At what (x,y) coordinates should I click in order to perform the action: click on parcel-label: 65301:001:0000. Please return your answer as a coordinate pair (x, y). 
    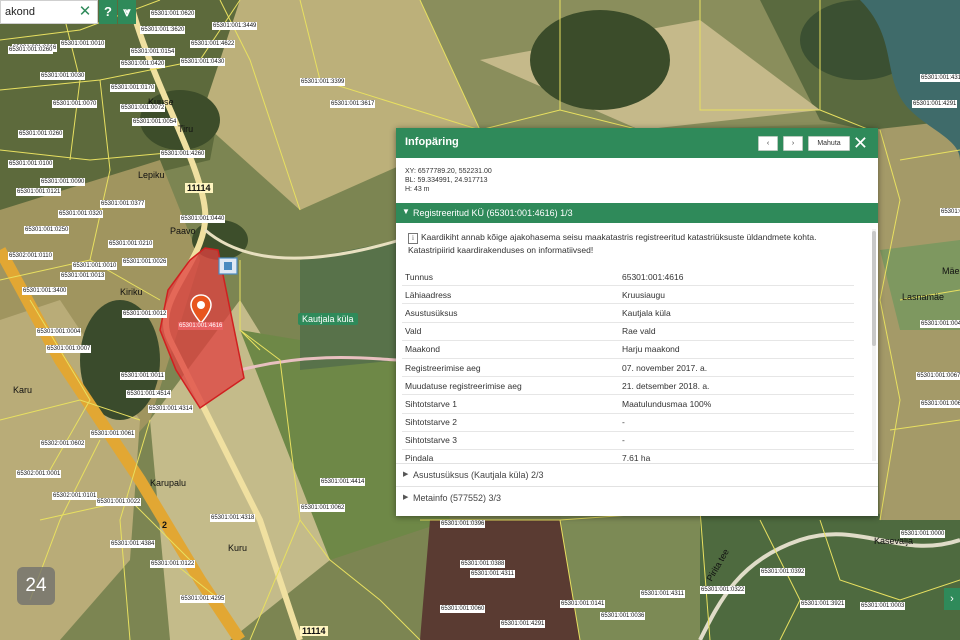
    Looking at the image, I should click on (923, 534).